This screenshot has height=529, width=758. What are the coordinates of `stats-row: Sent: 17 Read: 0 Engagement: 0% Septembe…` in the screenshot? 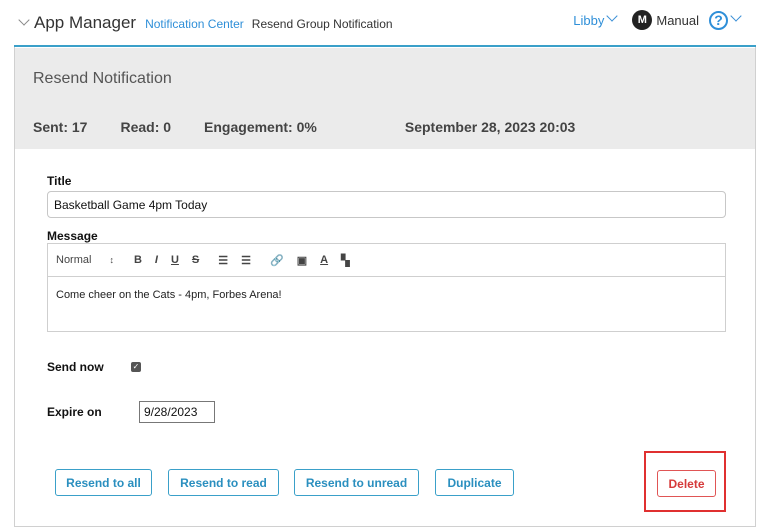 It's located at (304, 127).